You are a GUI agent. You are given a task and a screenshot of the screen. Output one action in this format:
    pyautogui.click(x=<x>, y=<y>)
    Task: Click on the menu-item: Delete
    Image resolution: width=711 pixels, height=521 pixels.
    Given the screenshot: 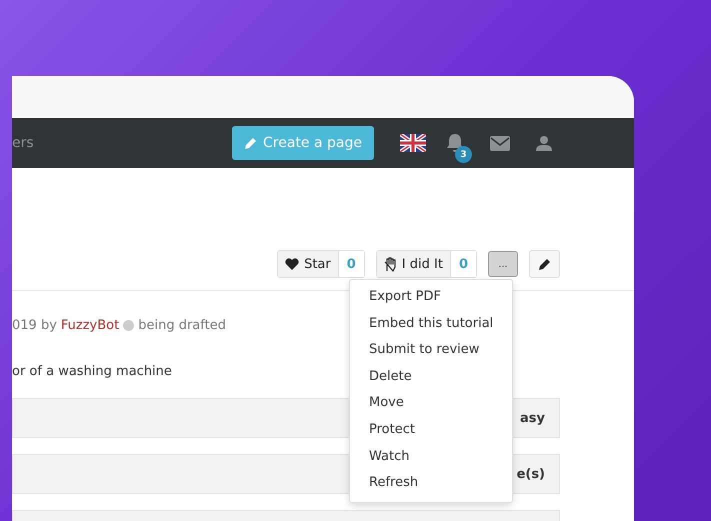 What is the action you would take?
    pyautogui.click(x=431, y=377)
    